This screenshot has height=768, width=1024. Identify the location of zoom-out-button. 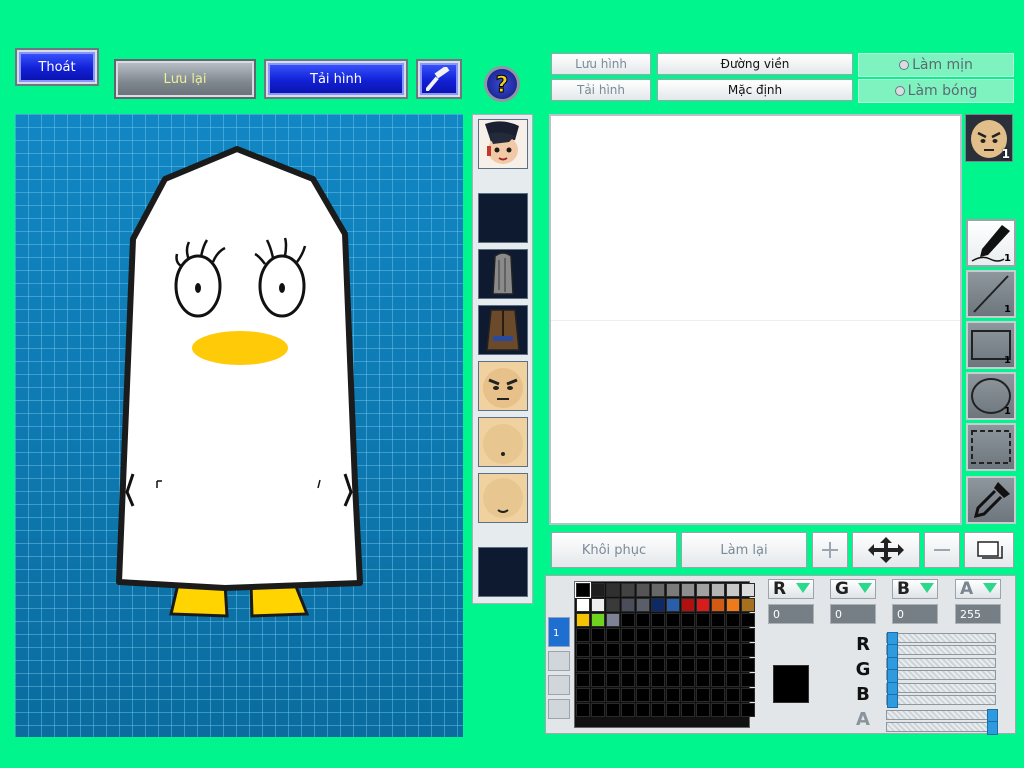
(942, 550).